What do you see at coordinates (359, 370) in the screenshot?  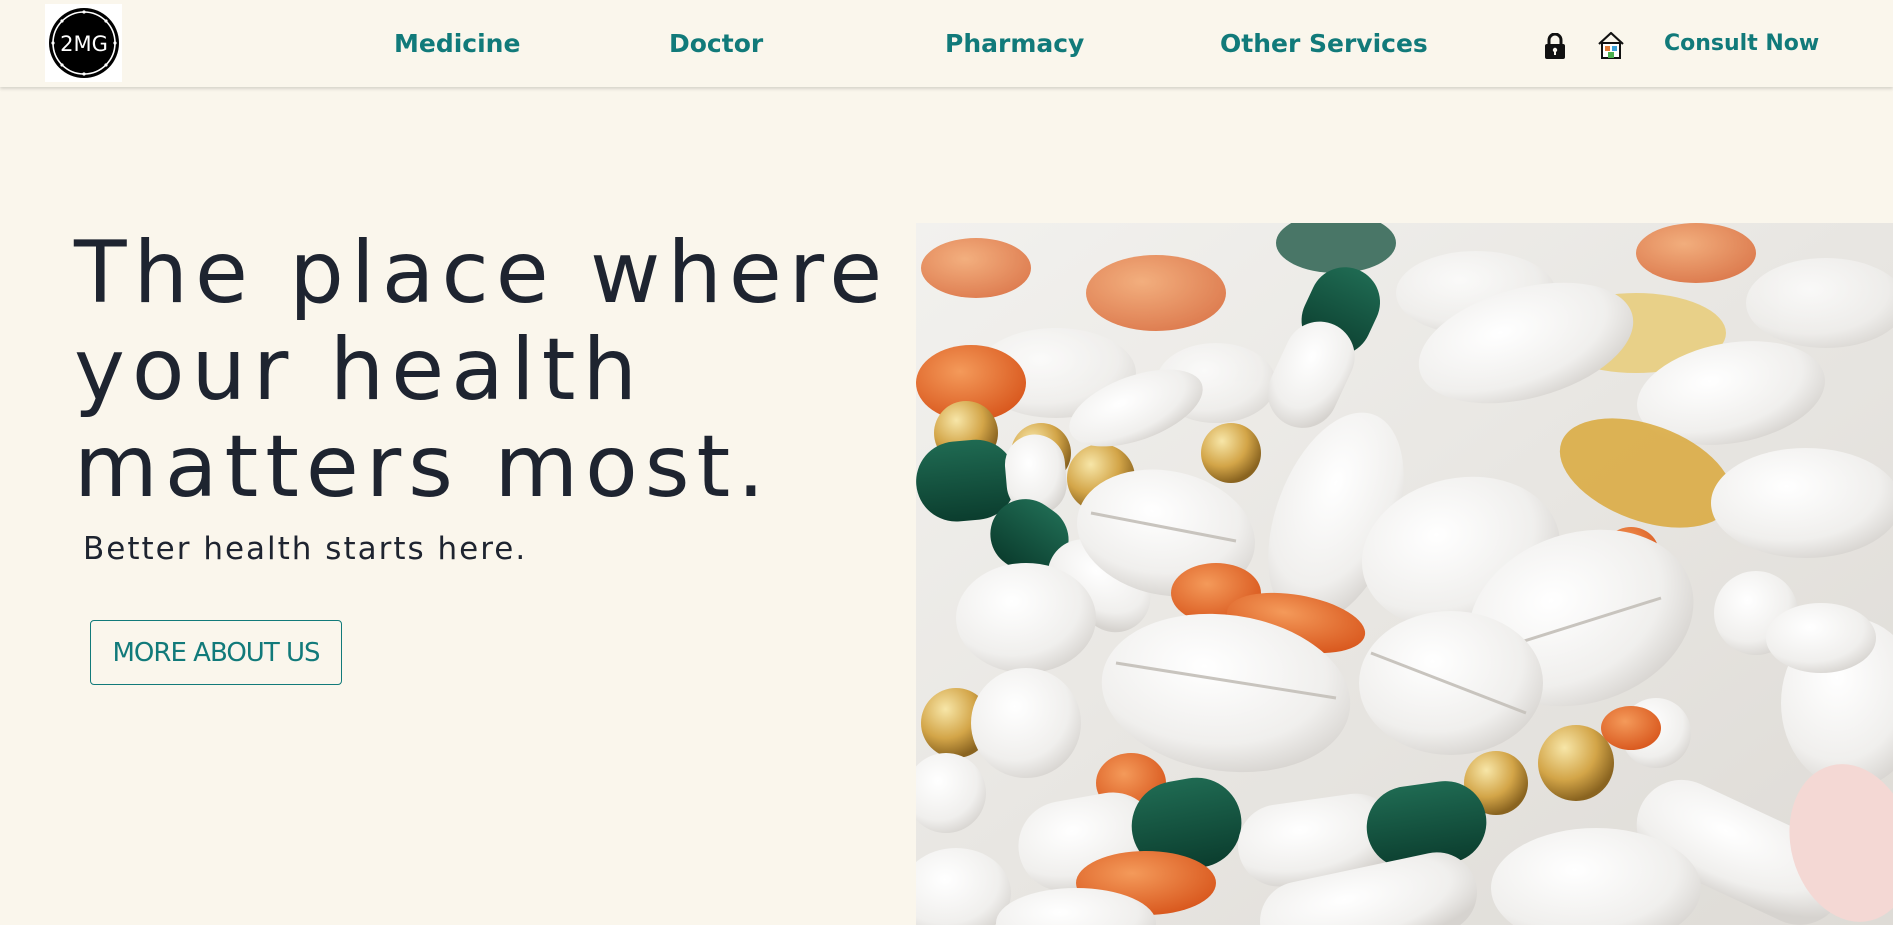 I see `hero-title-line-2: your health` at bounding box center [359, 370].